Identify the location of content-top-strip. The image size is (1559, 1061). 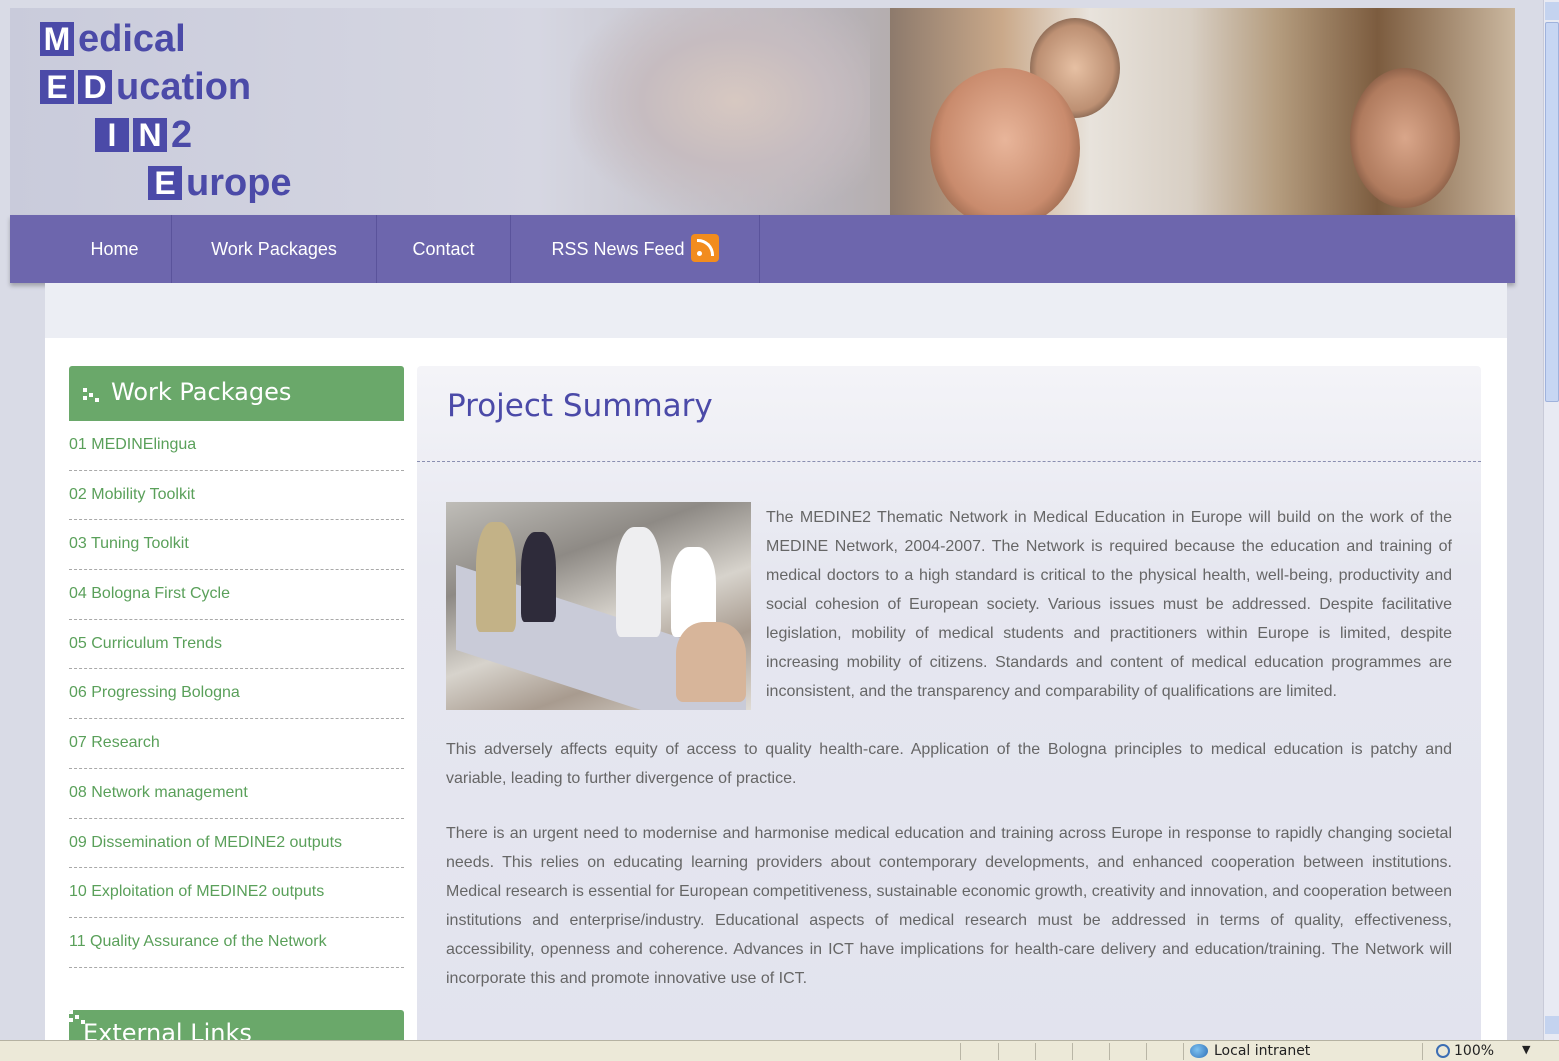
(776, 310).